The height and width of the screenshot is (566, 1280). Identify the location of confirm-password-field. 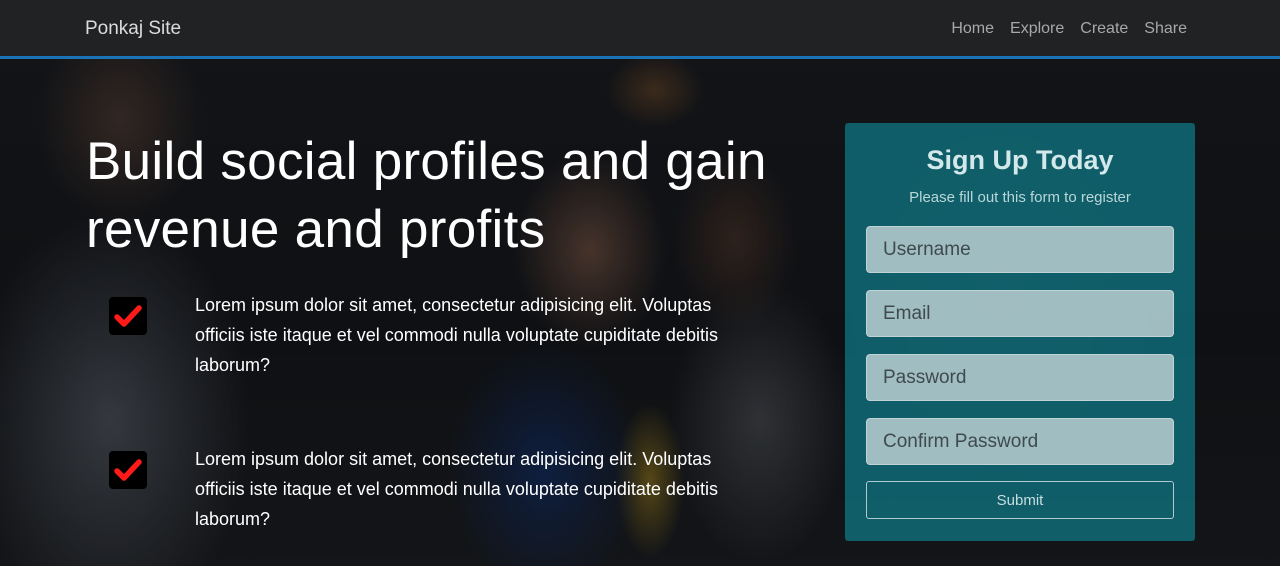
(1020, 441).